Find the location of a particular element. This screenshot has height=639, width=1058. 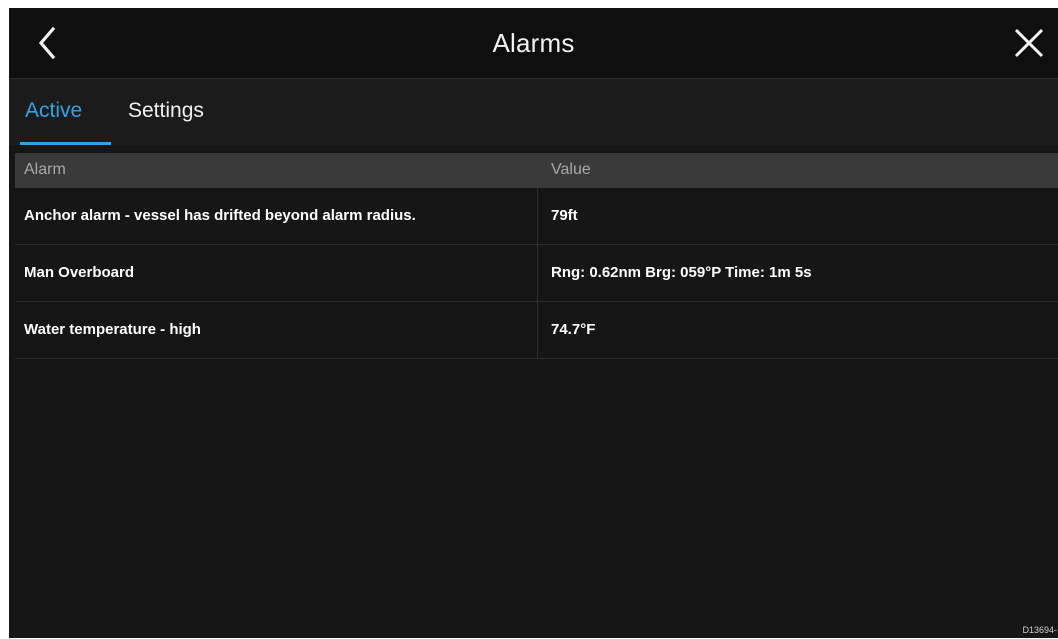

column-header-alarm: Alarm is located at coordinates (45, 169).